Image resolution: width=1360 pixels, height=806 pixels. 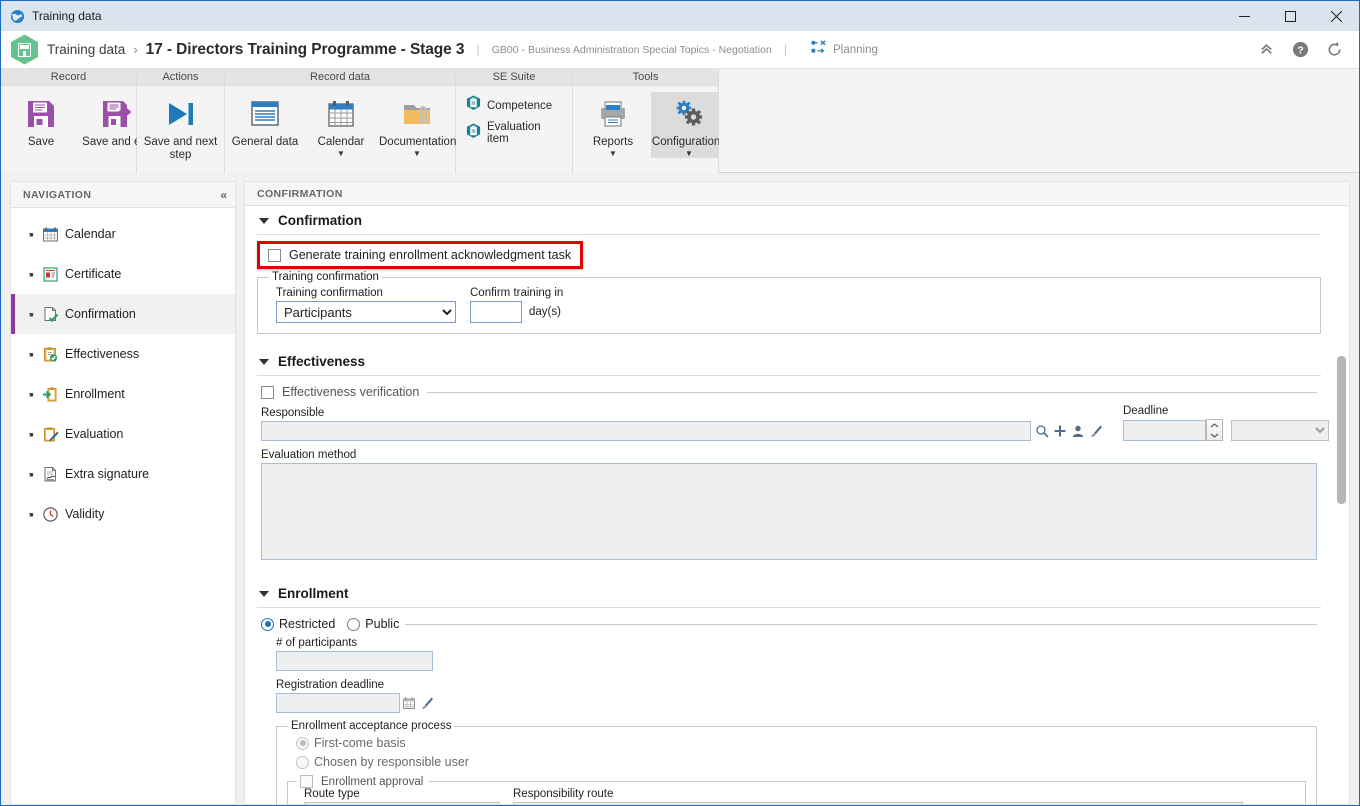 I want to click on ribbon-filler, so click(x=1039, y=120).